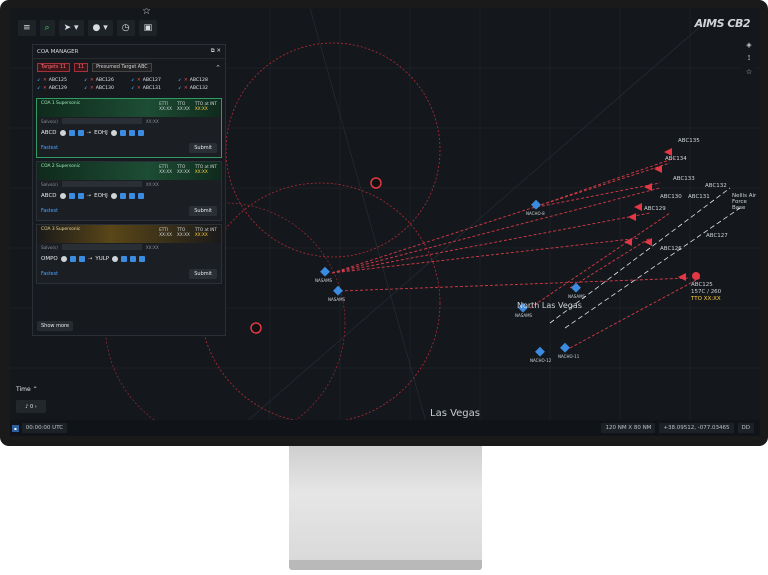 The width and height of the screenshot is (768, 575). Describe the element at coordinates (27, 406) in the screenshot. I see `bell-icon: ♪` at that location.